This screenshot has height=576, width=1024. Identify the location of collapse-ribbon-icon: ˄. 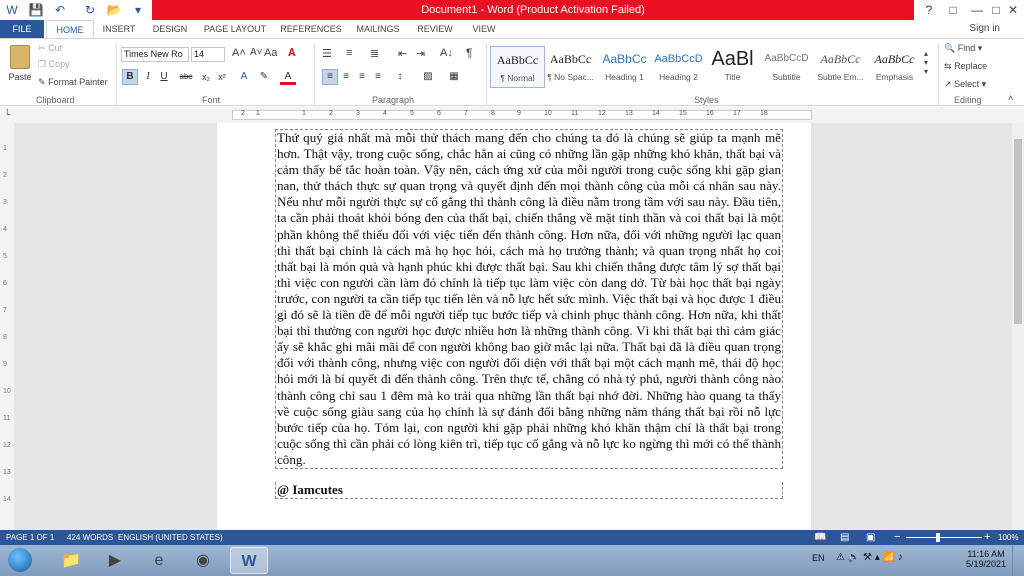
(1010, 98).